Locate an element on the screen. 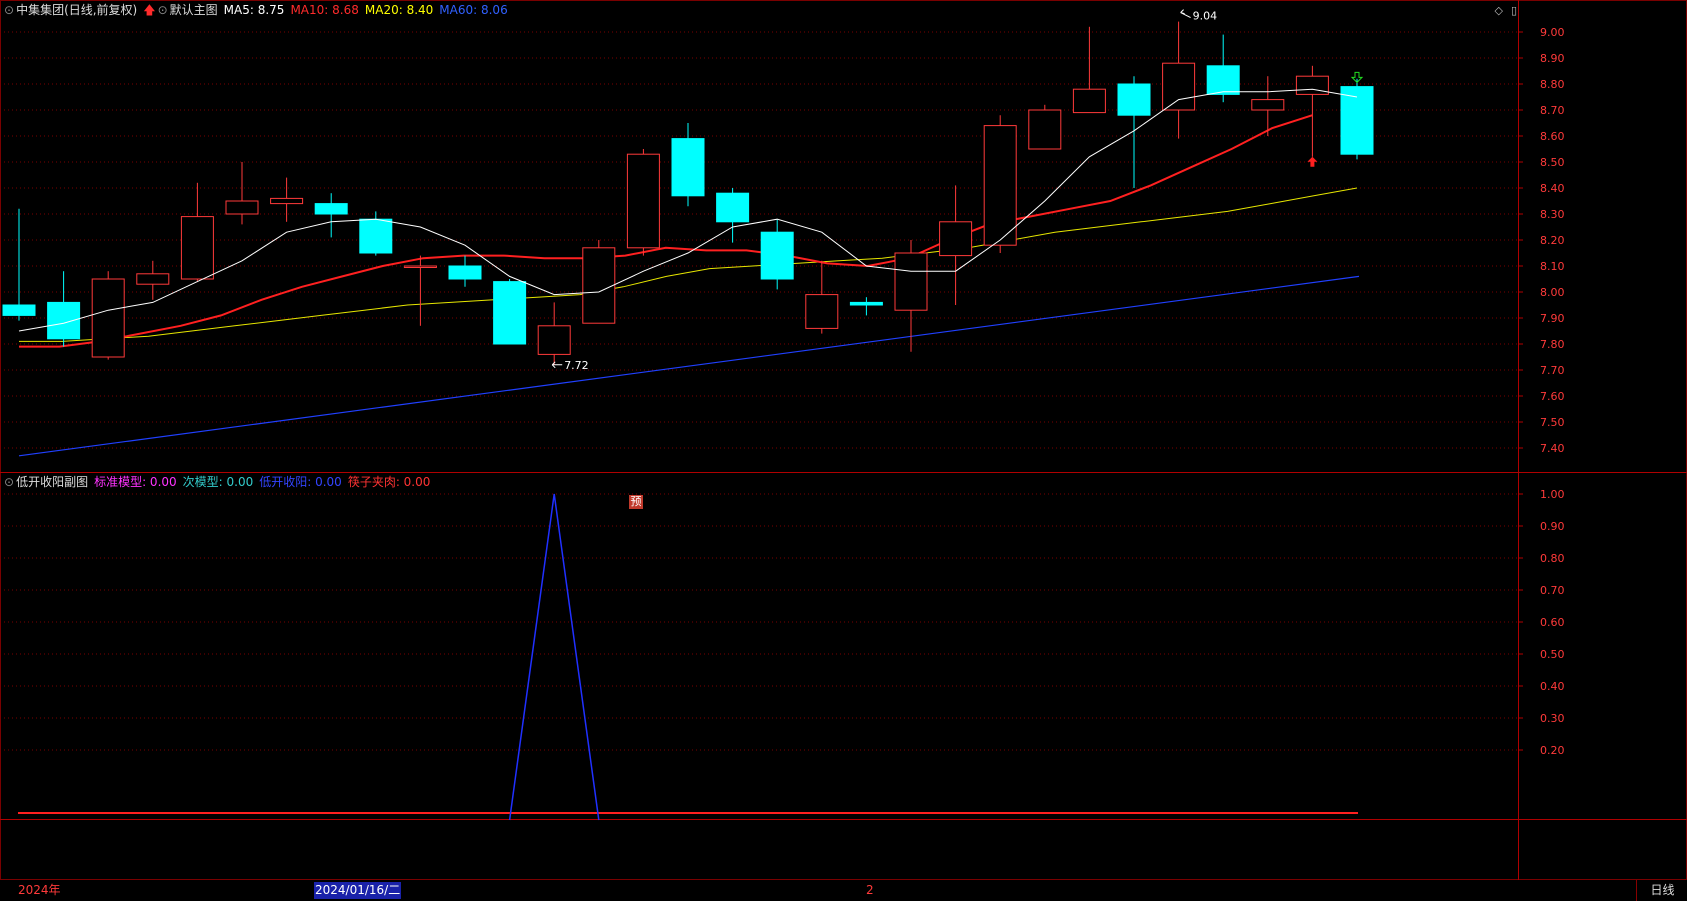  sub-tick-label: 0.50 is located at coordinates (1552, 654).